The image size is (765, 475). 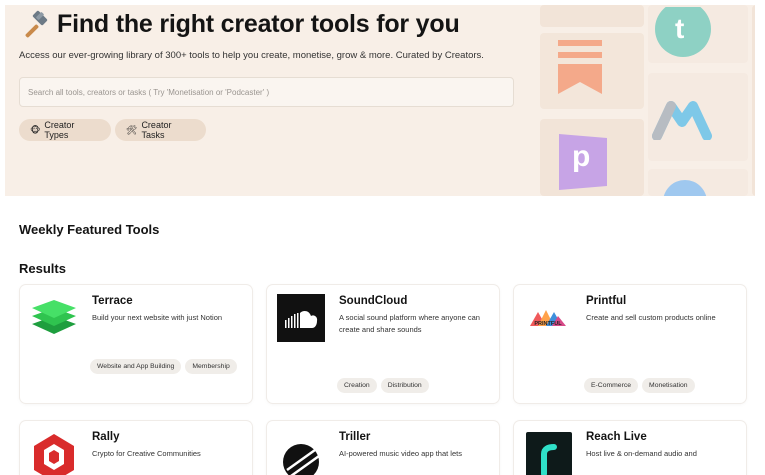 What do you see at coordinates (606, 301) in the screenshot?
I see `tool-name: Printful` at bounding box center [606, 301].